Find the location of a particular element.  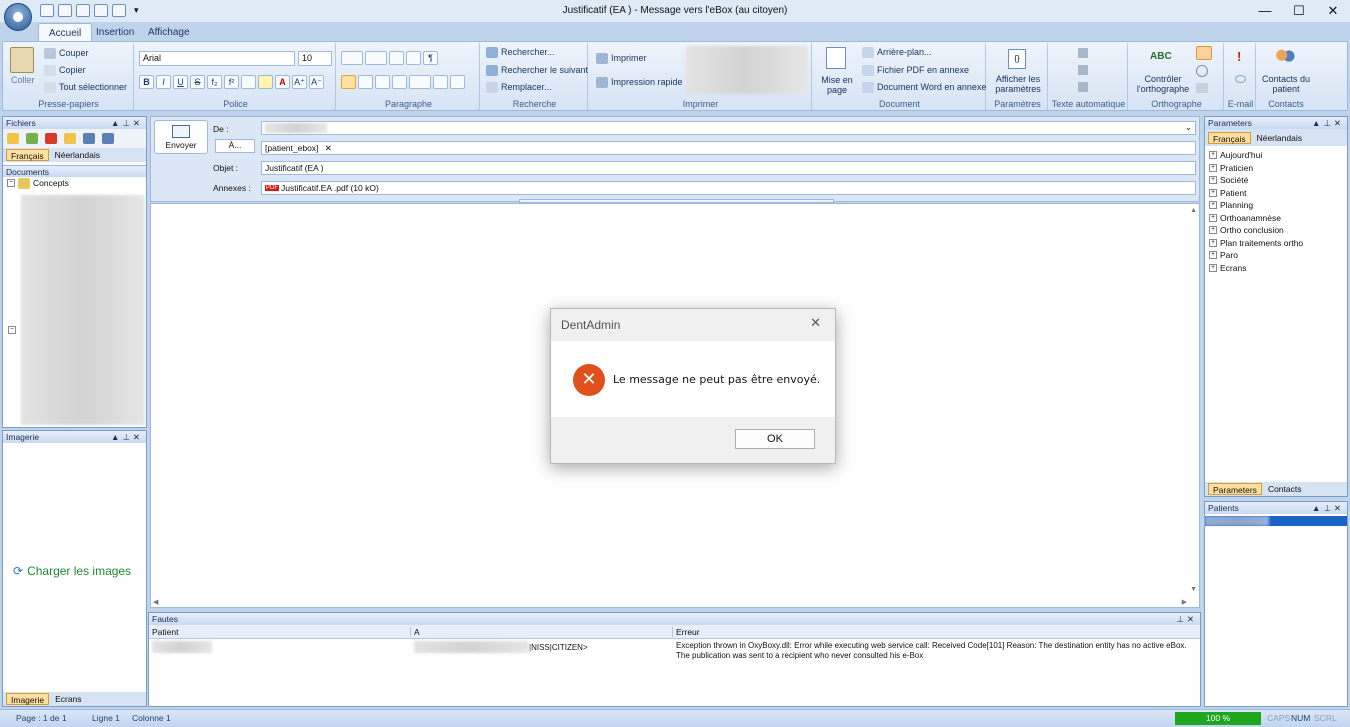

spellcheck-button: Contrôler l'orthographe is located at coordinates (1163, 84).